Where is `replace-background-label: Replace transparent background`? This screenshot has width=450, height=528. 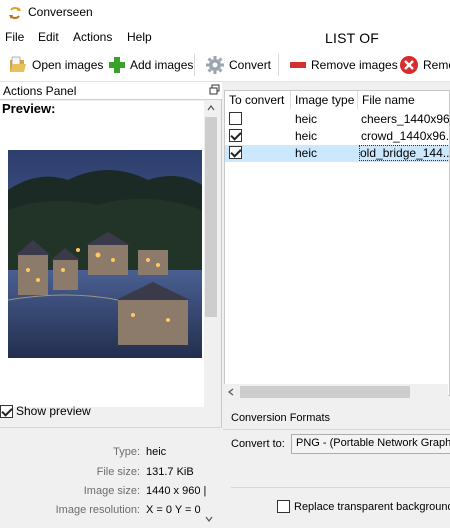
replace-background-label: Replace transparent background is located at coordinates (372, 506).